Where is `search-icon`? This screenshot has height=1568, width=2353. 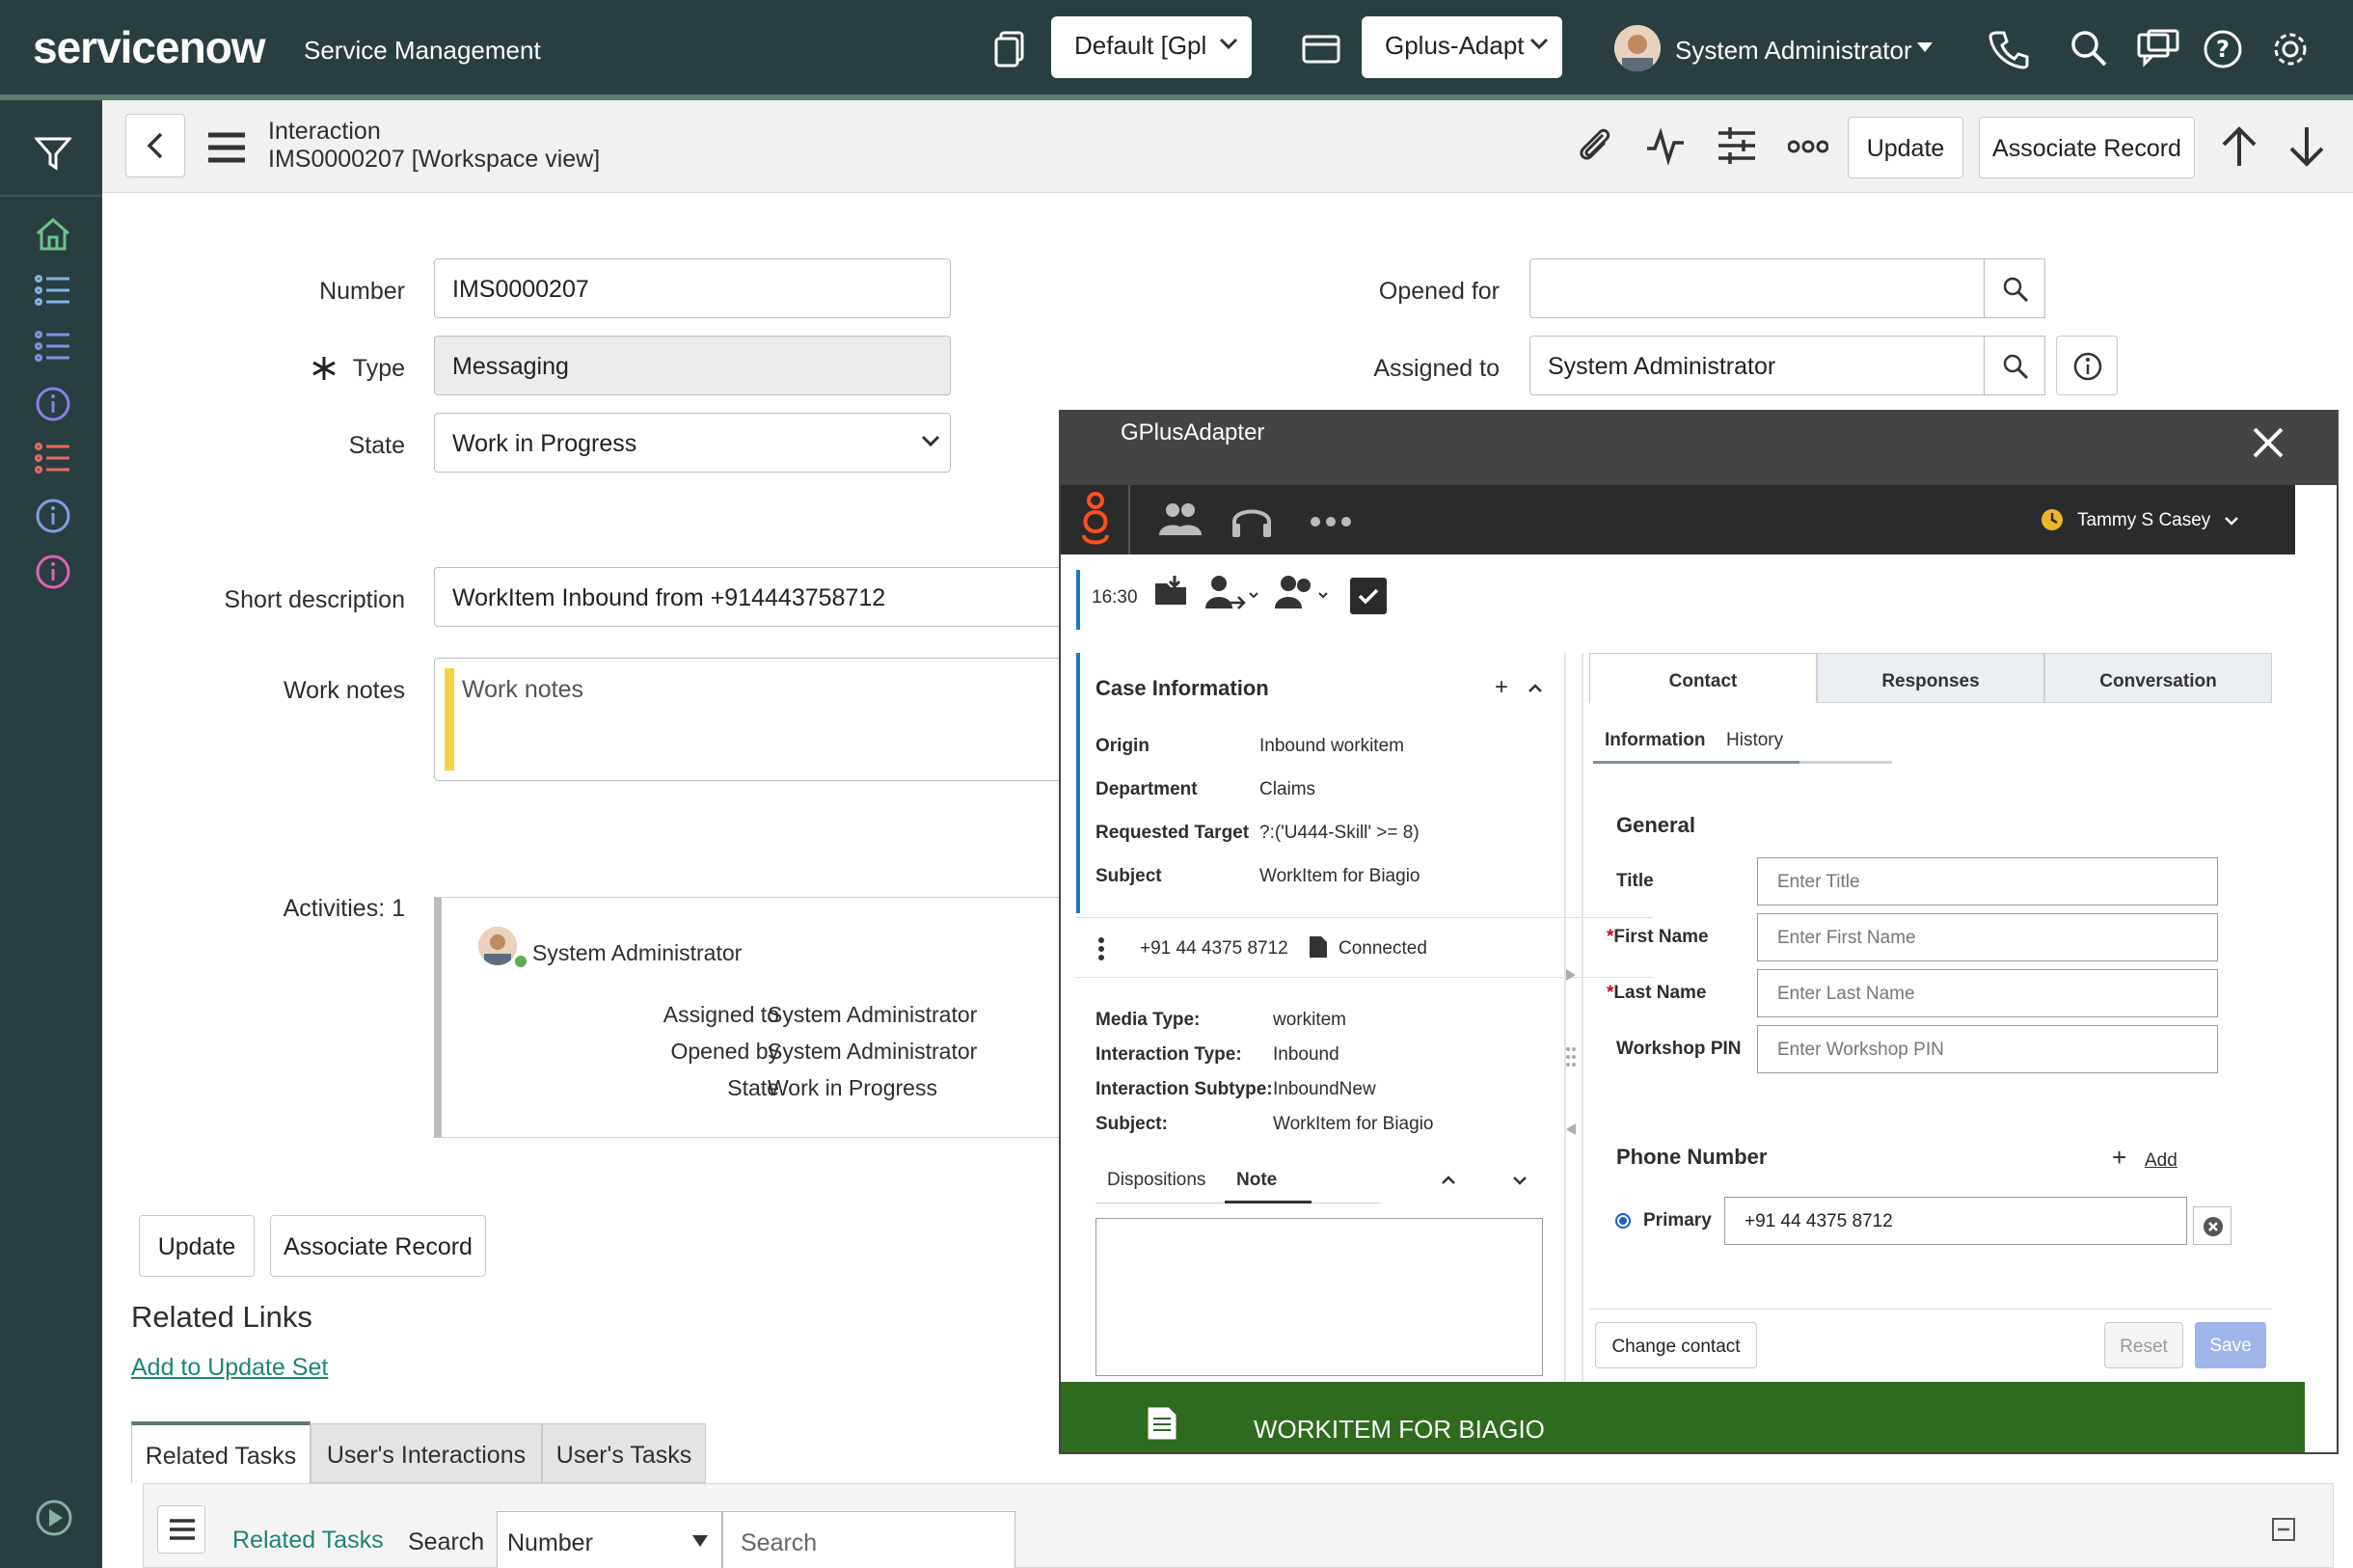 search-icon is located at coordinates (2088, 49).